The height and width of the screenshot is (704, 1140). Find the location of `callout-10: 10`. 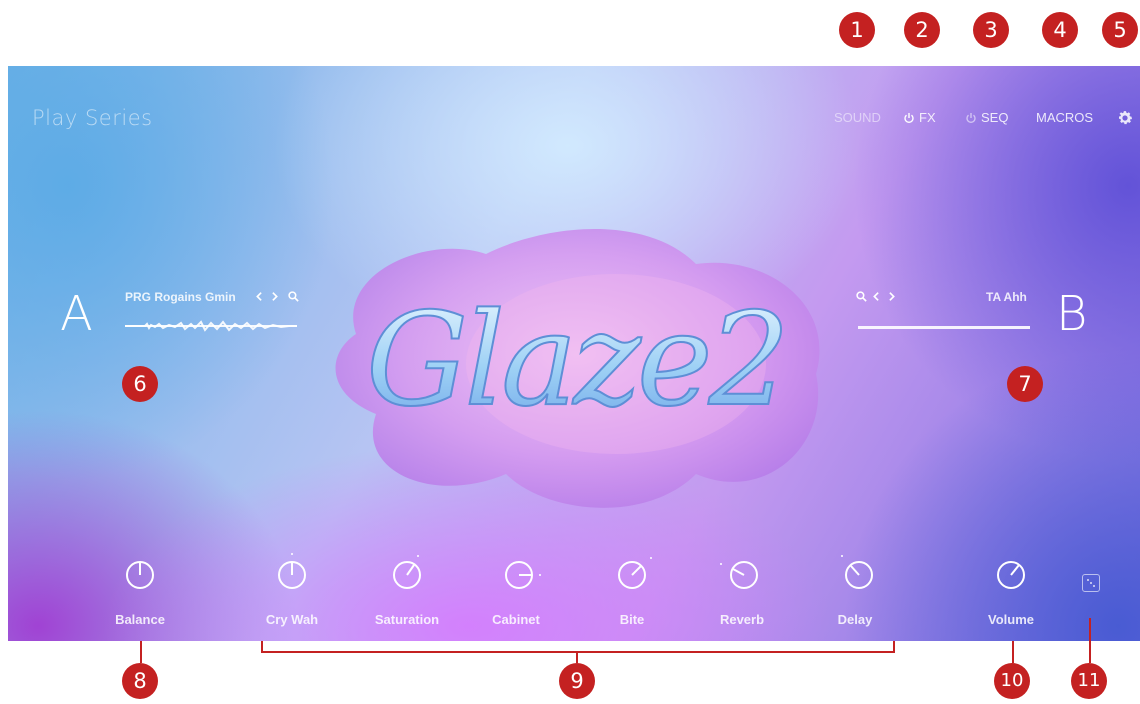

callout-10: 10 is located at coordinates (1012, 681).